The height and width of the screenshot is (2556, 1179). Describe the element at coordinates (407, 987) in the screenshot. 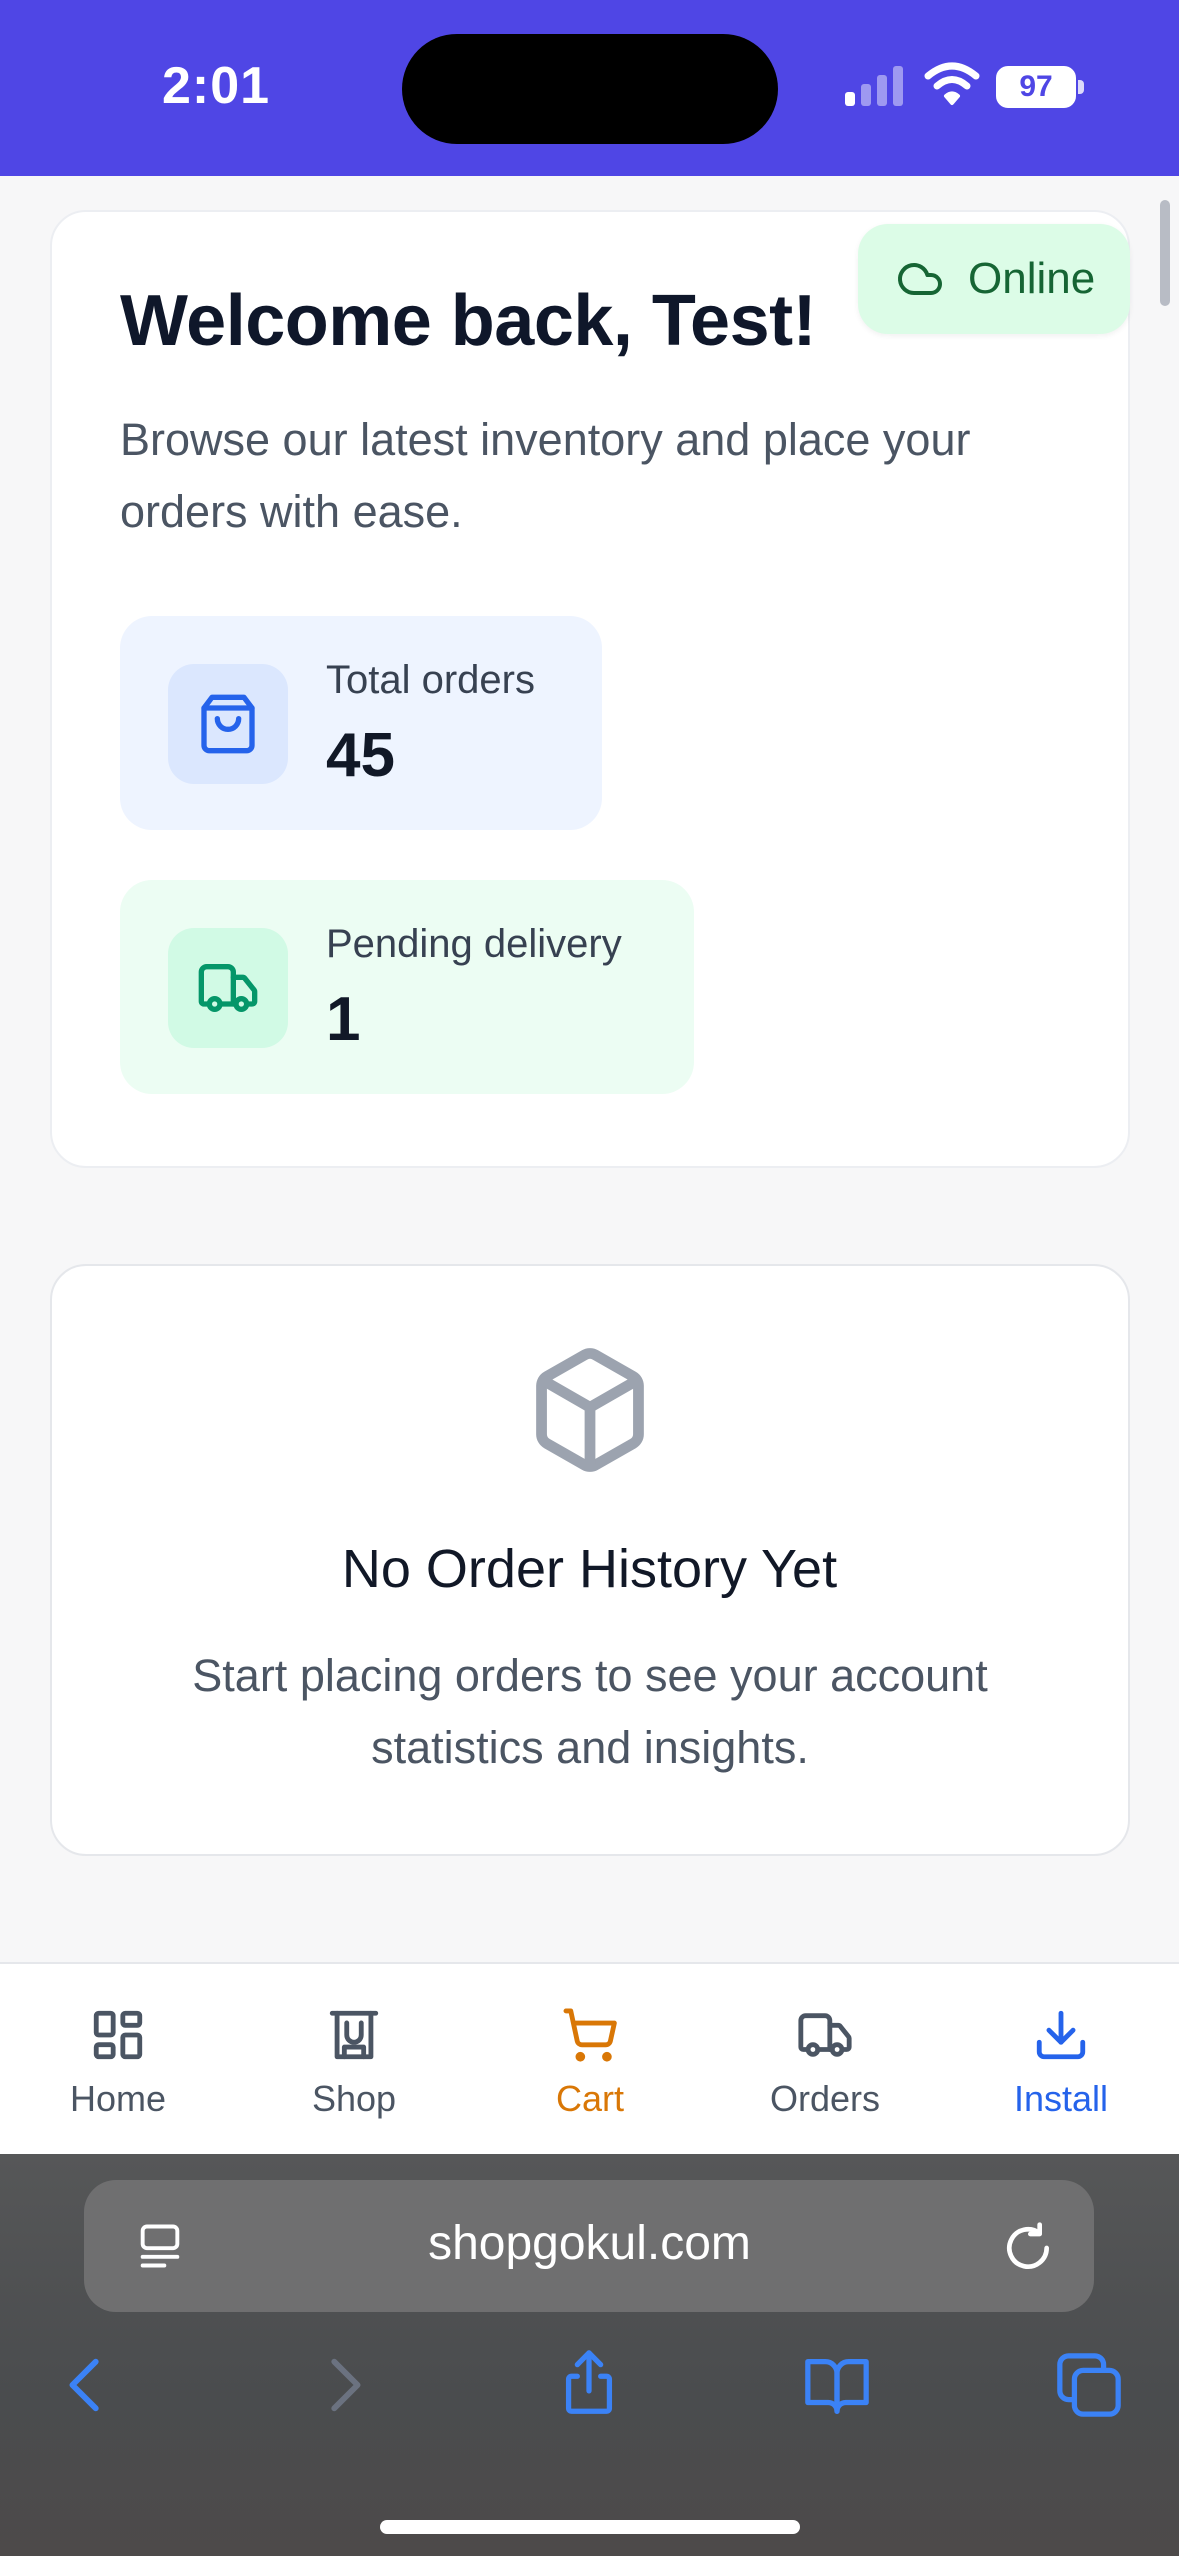

I see `pending-delivery-card: Pending delivery 1` at that location.